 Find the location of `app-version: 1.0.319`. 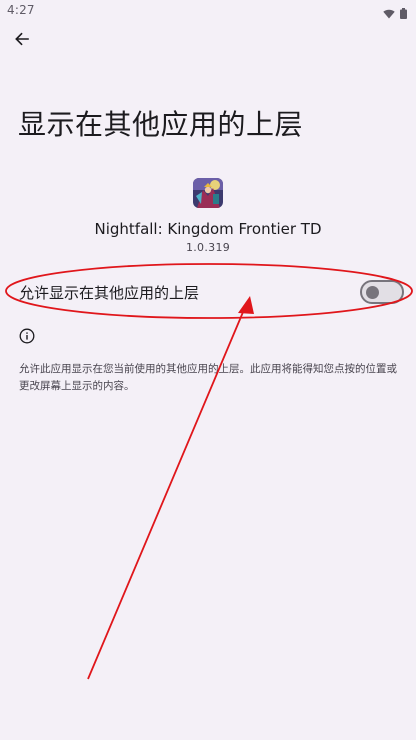

app-version: 1.0.319 is located at coordinates (208, 247).